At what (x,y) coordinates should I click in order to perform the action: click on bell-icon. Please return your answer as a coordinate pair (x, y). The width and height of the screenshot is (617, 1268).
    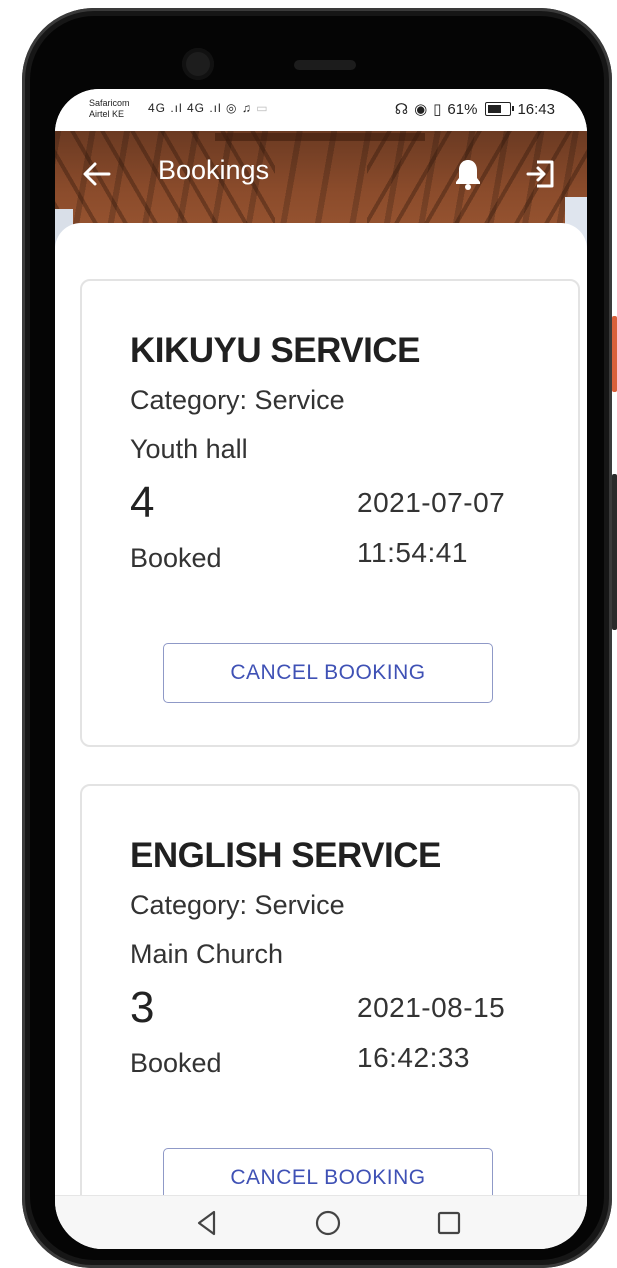
    Looking at the image, I should click on (468, 175).